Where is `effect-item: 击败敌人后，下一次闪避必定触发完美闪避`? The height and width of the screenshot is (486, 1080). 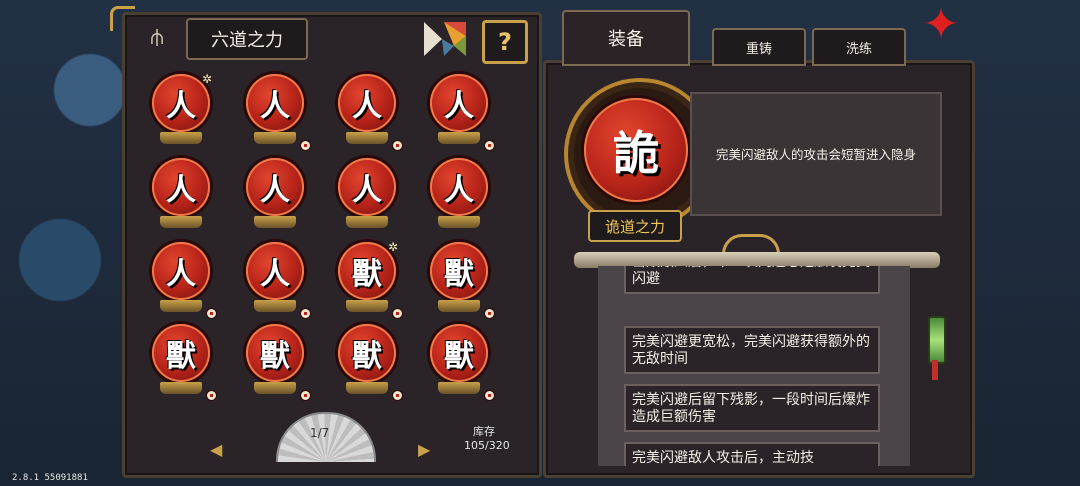 effect-item: 击败敌人后，下一次闪避必定触发完美闪避 is located at coordinates (752, 280).